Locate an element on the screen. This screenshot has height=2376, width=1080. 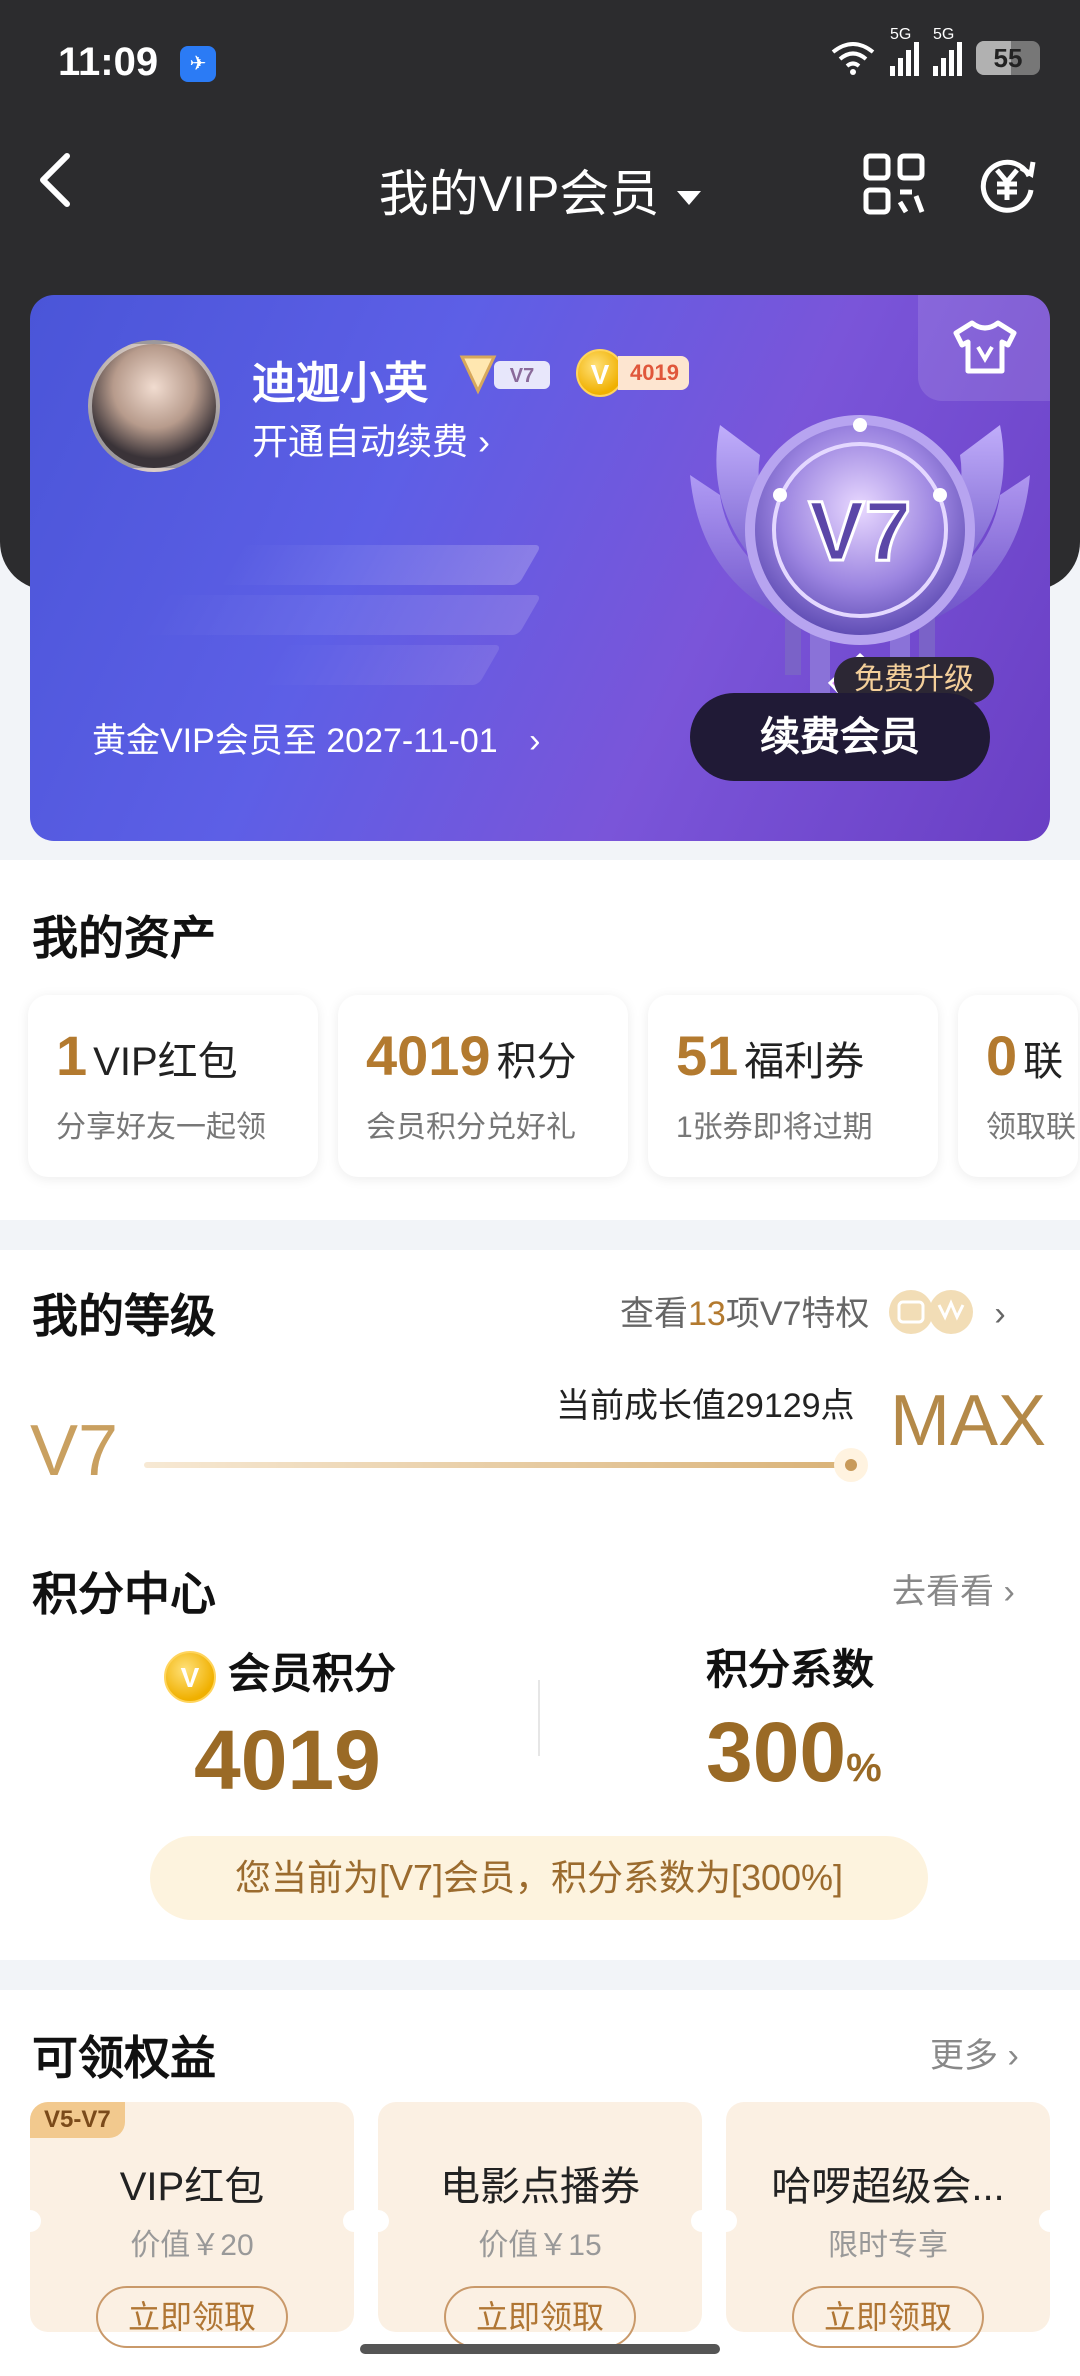
benefit-card-hello-membership: 哈啰超级会... 限时专享 立即领取 is located at coordinates (888, 2225).